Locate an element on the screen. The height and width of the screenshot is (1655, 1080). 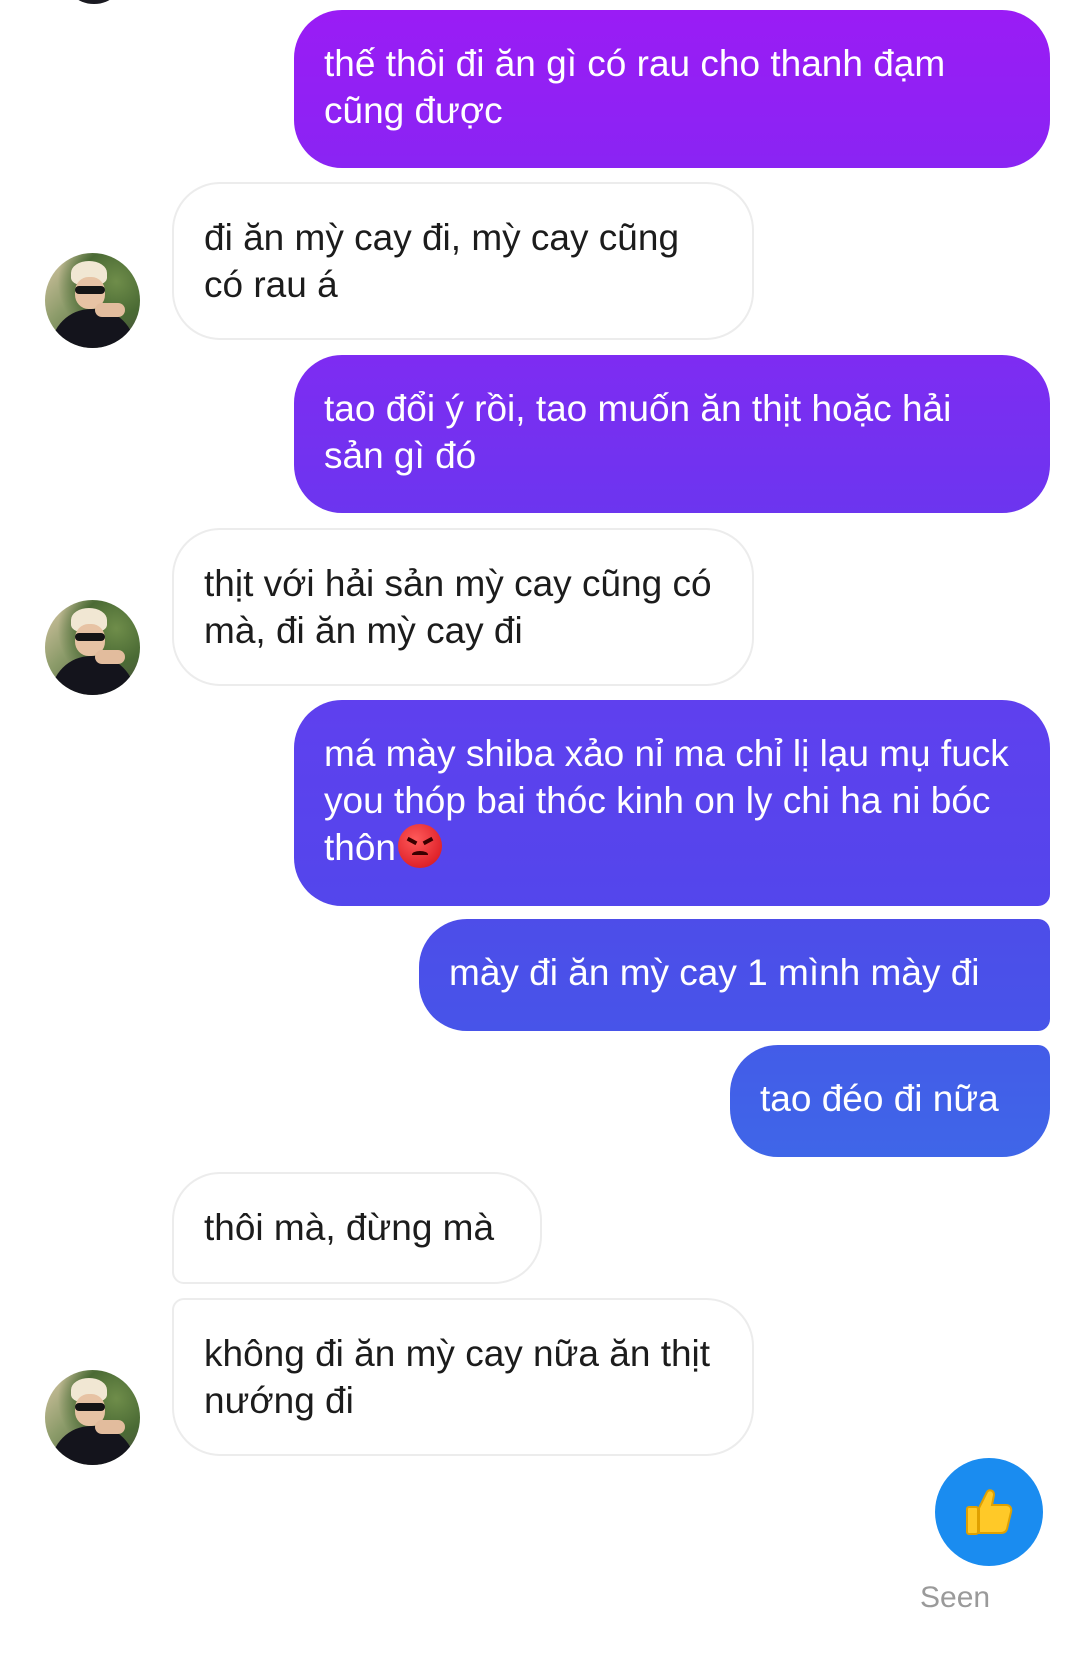
message-bubble-incoming: không đi ăn mỳ cay nữa ăn thịt nướng đi is located at coordinates (463, 1377).